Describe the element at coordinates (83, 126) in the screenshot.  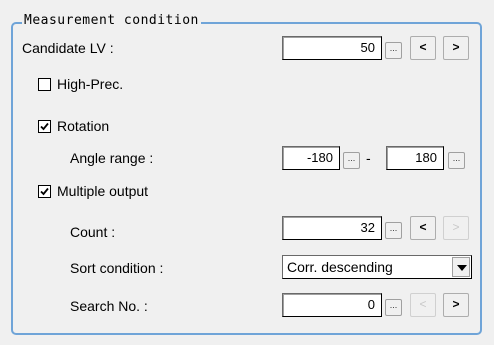
I see `rotation-label: Rotation` at that location.